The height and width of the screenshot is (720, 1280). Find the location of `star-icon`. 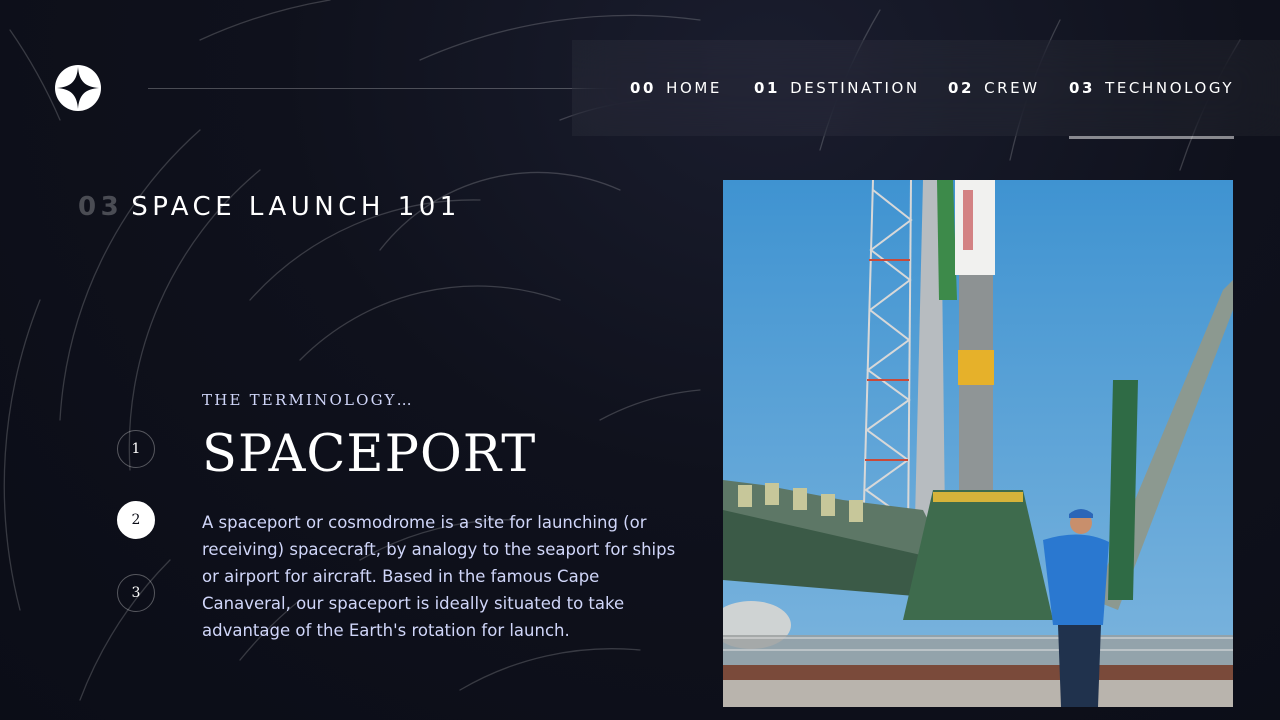

star-icon is located at coordinates (78, 88).